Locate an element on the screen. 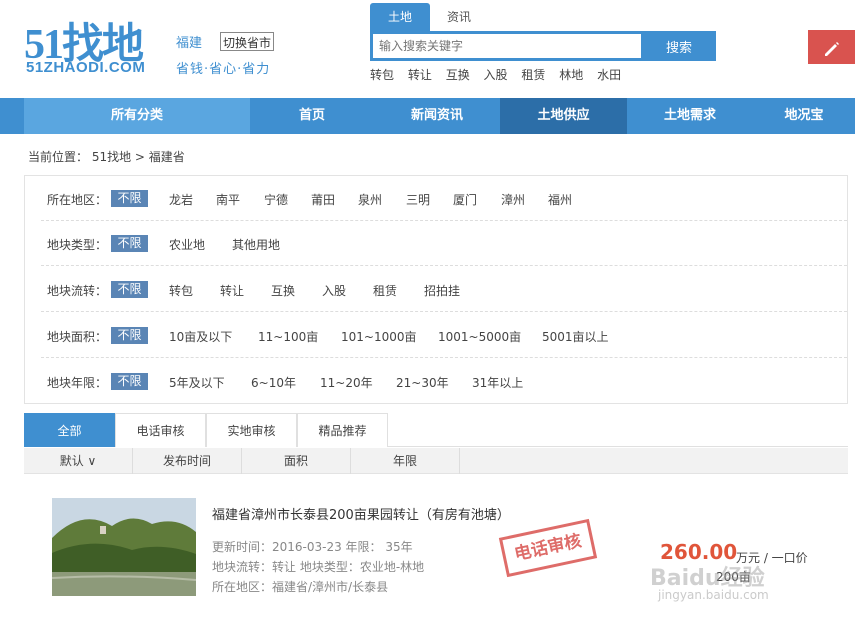 This screenshot has width=855, height=625. filter-option: 其他用地 is located at coordinates (256, 244).